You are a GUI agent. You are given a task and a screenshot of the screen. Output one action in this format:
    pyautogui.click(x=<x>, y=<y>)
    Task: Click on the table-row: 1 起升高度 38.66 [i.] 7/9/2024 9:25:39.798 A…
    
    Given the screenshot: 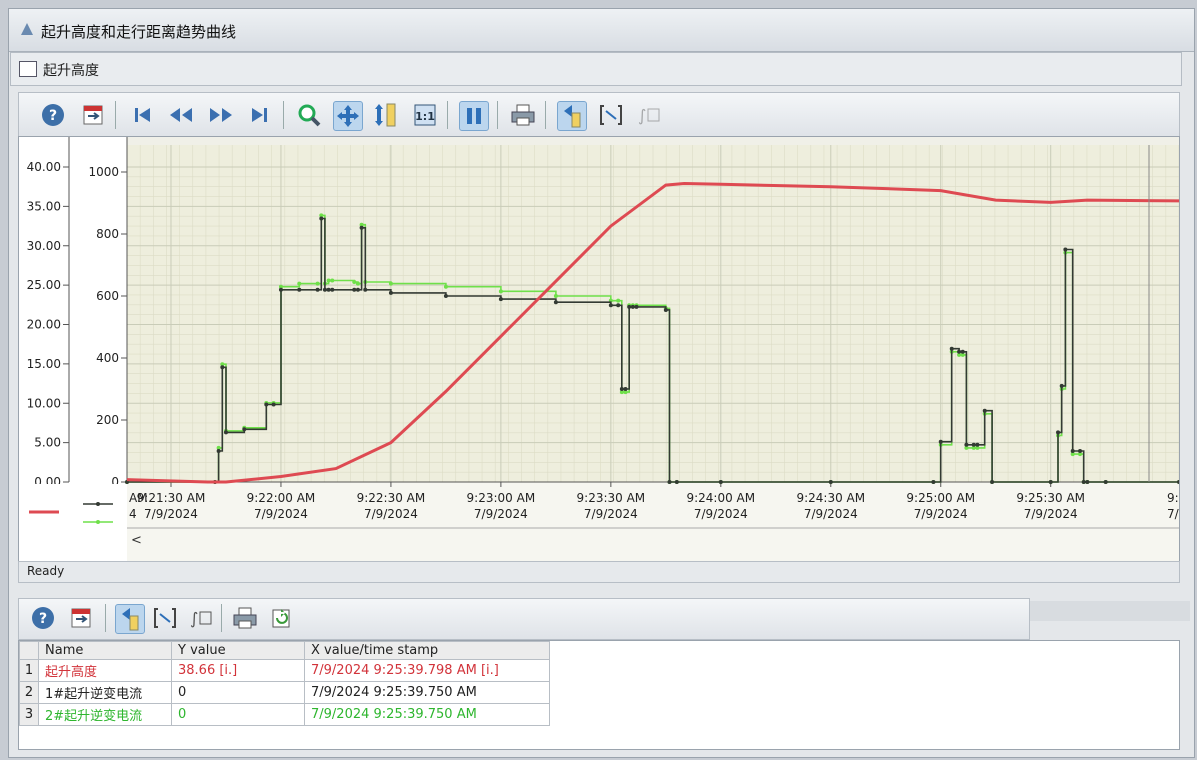 What is the action you would take?
    pyautogui.click(x=284, y=670)
    